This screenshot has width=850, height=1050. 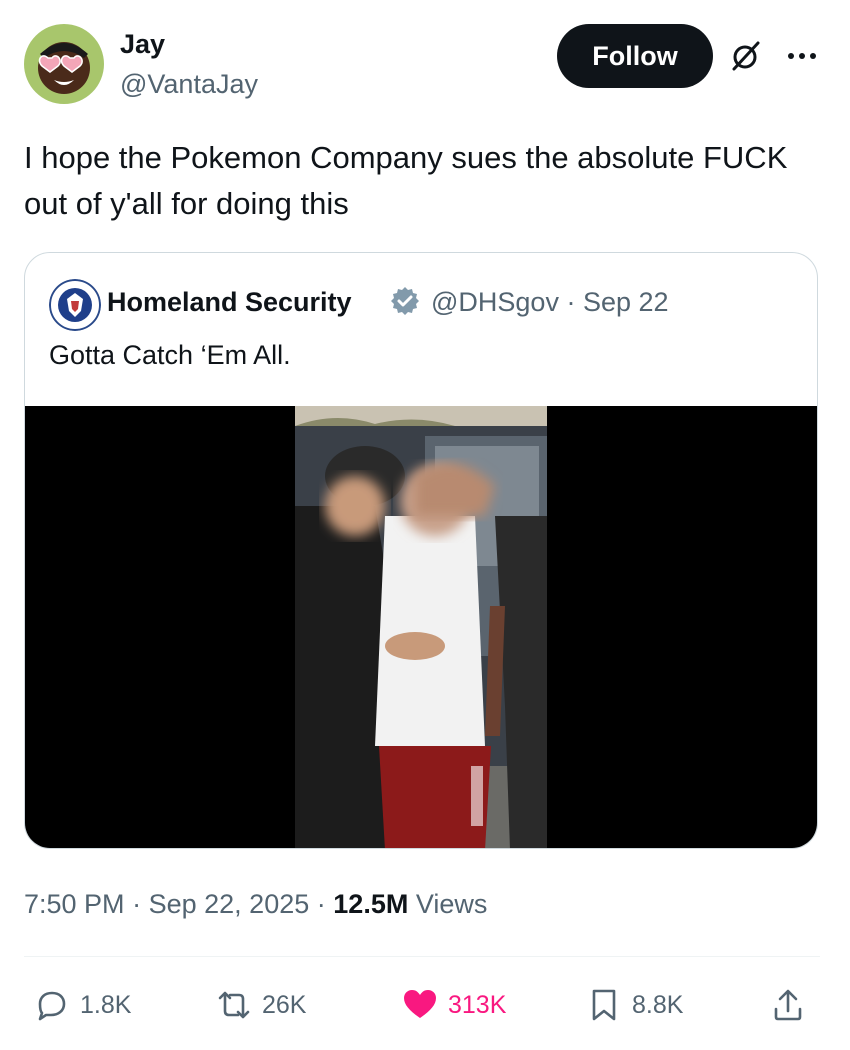 What do you see at coordinates (229, 904) in the screenshot?
I see `tweet-date: Sep 22, 2025` at bounding box center [229, 904].